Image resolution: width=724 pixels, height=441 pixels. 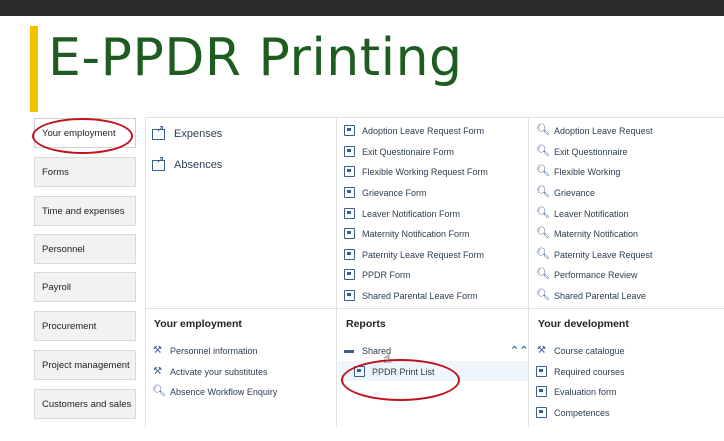 What do you see at coordinates (407, 233) in the screenshot?
I see `form-link: Maternity Notification Form` at bounding box center [407, 233].